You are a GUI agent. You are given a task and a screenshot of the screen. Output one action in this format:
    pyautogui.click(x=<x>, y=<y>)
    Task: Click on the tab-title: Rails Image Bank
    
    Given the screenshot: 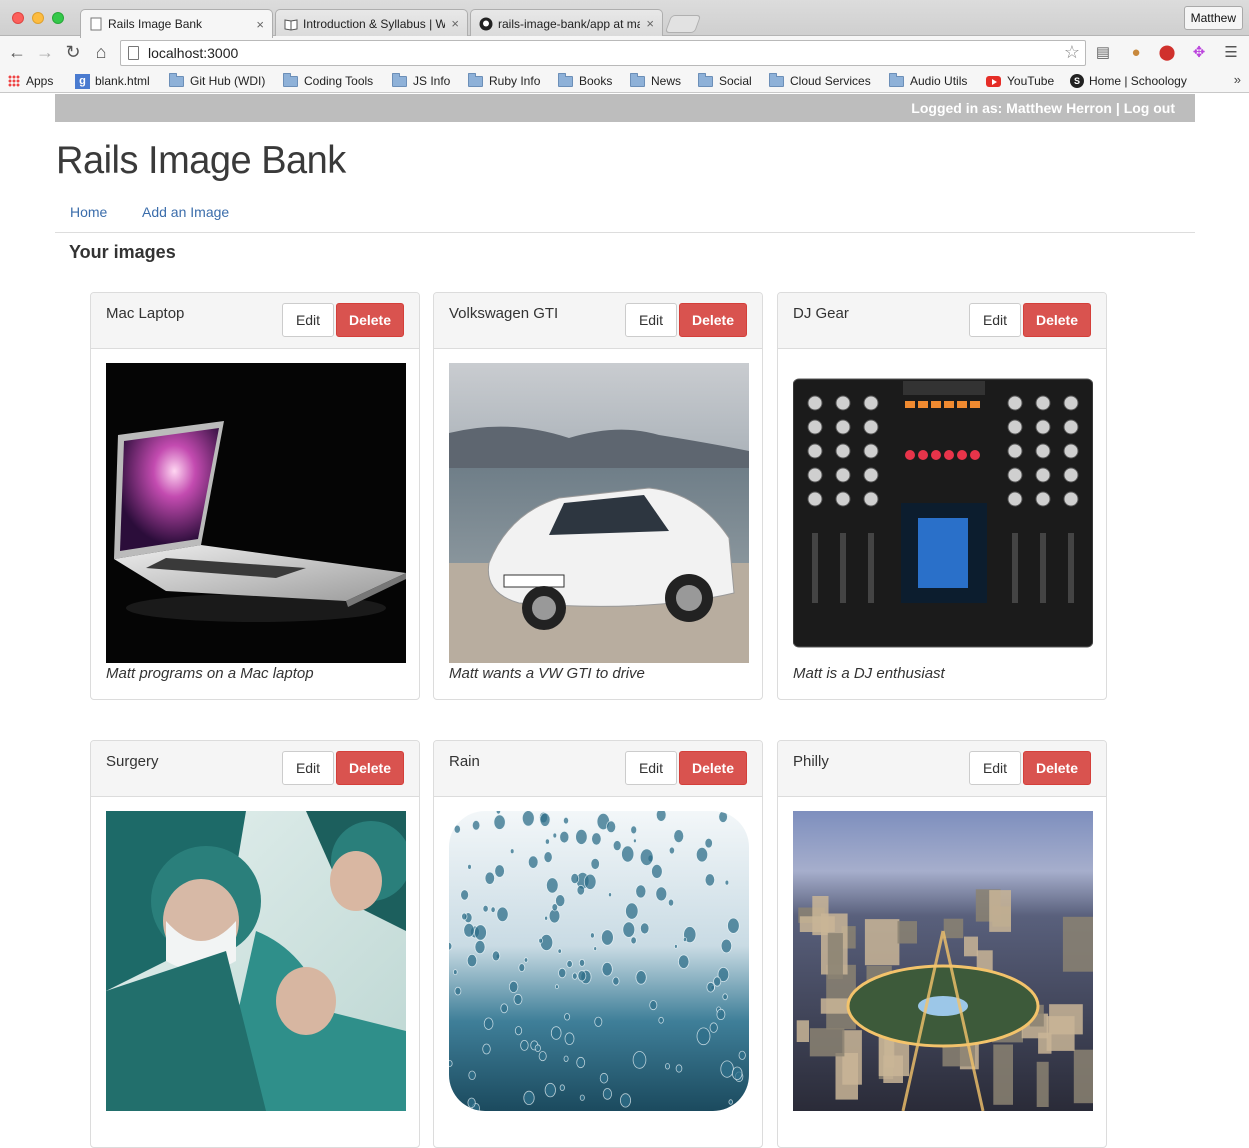 What is the action you would take?
    pyautogui.click(x=155, y=24)
    